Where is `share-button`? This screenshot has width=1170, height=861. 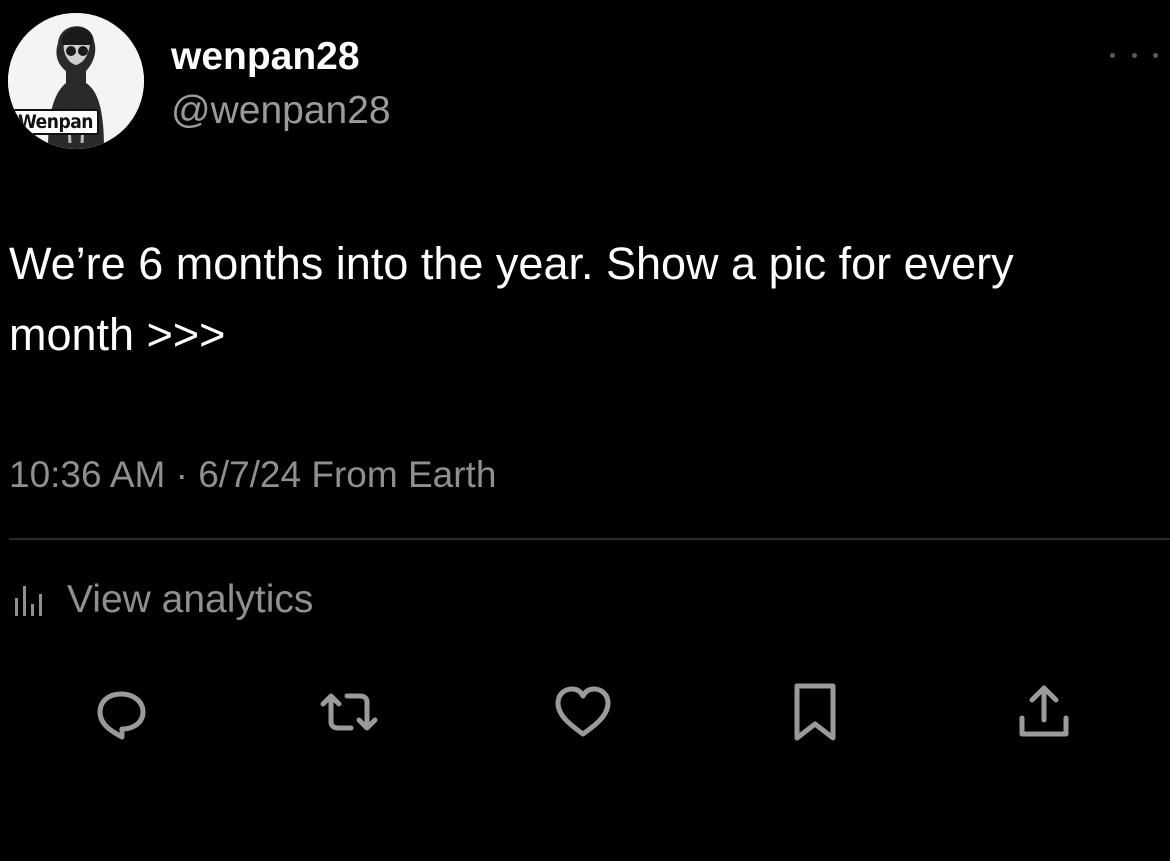
share-button is located at coordinates (1044, 712).